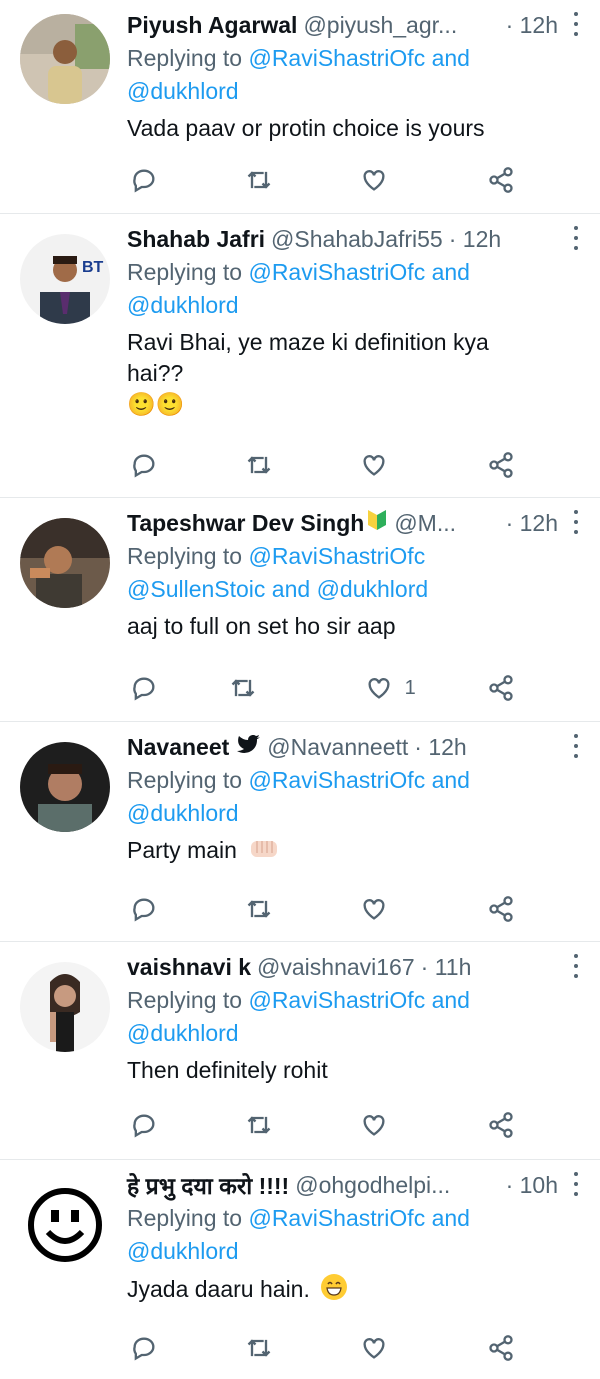 The image size is (600, 1379). I want to click on beginner-badge-icon, so click(377, 523).